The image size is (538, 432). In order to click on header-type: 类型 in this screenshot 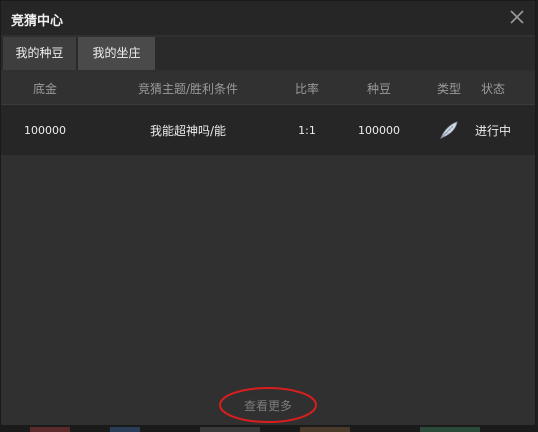, I will do `click(448, 88)`.